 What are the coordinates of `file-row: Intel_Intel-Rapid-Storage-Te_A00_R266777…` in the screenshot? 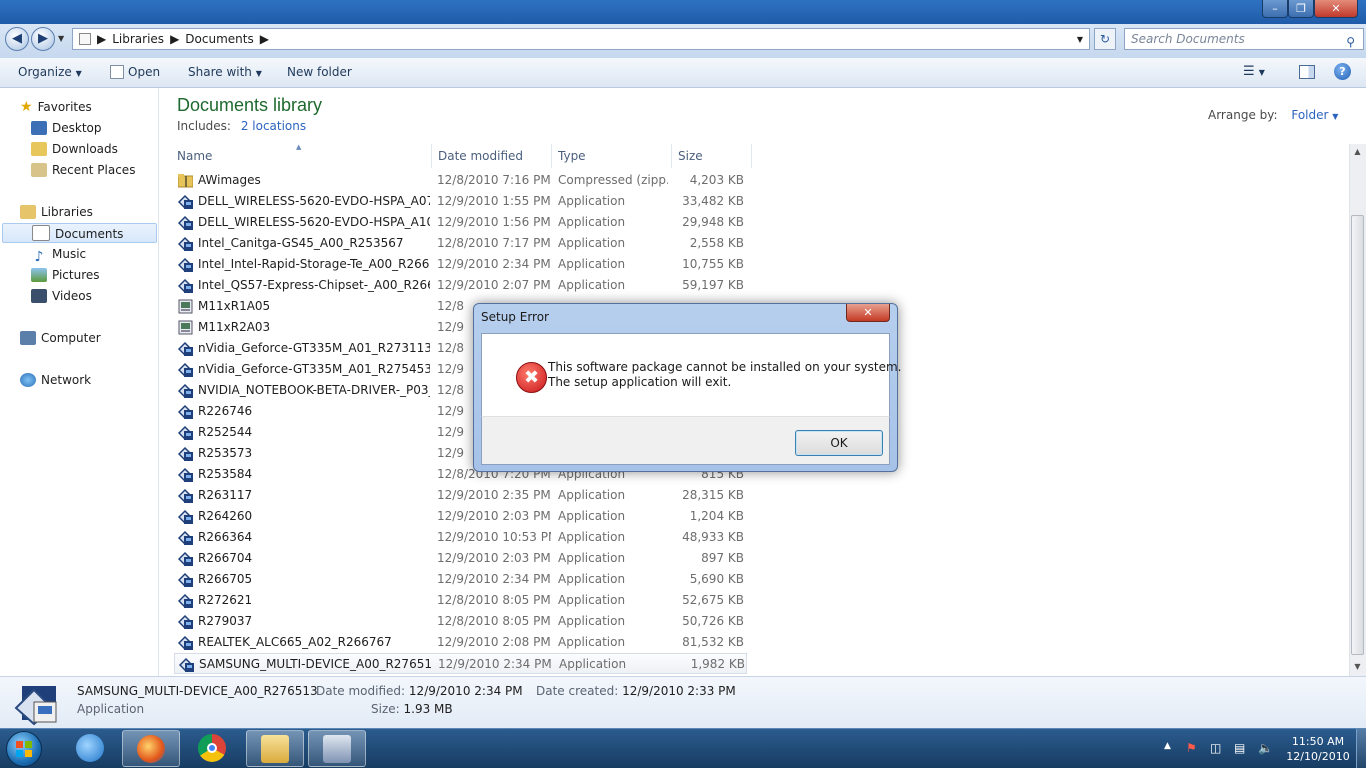 It's located at (460, 264).